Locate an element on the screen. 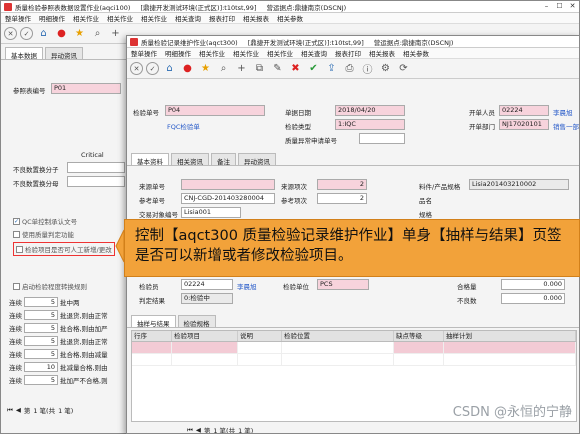 The width and height of the screenshot is (580, 434). pointer-arrow is located at coordinates (120, 246).